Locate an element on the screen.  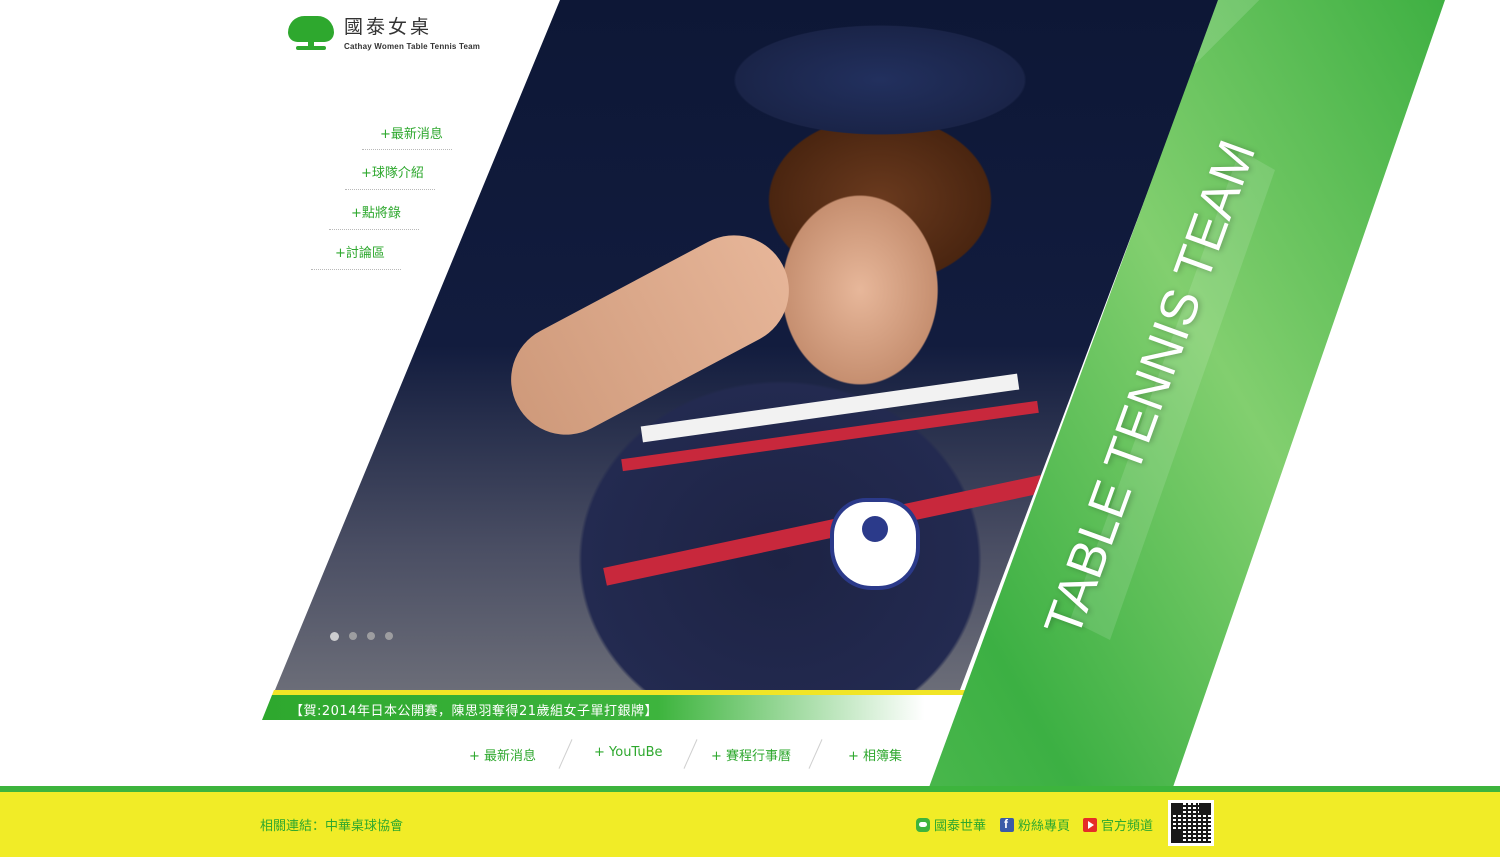
cathay-tree-icon is located at coordinates (311, 34).